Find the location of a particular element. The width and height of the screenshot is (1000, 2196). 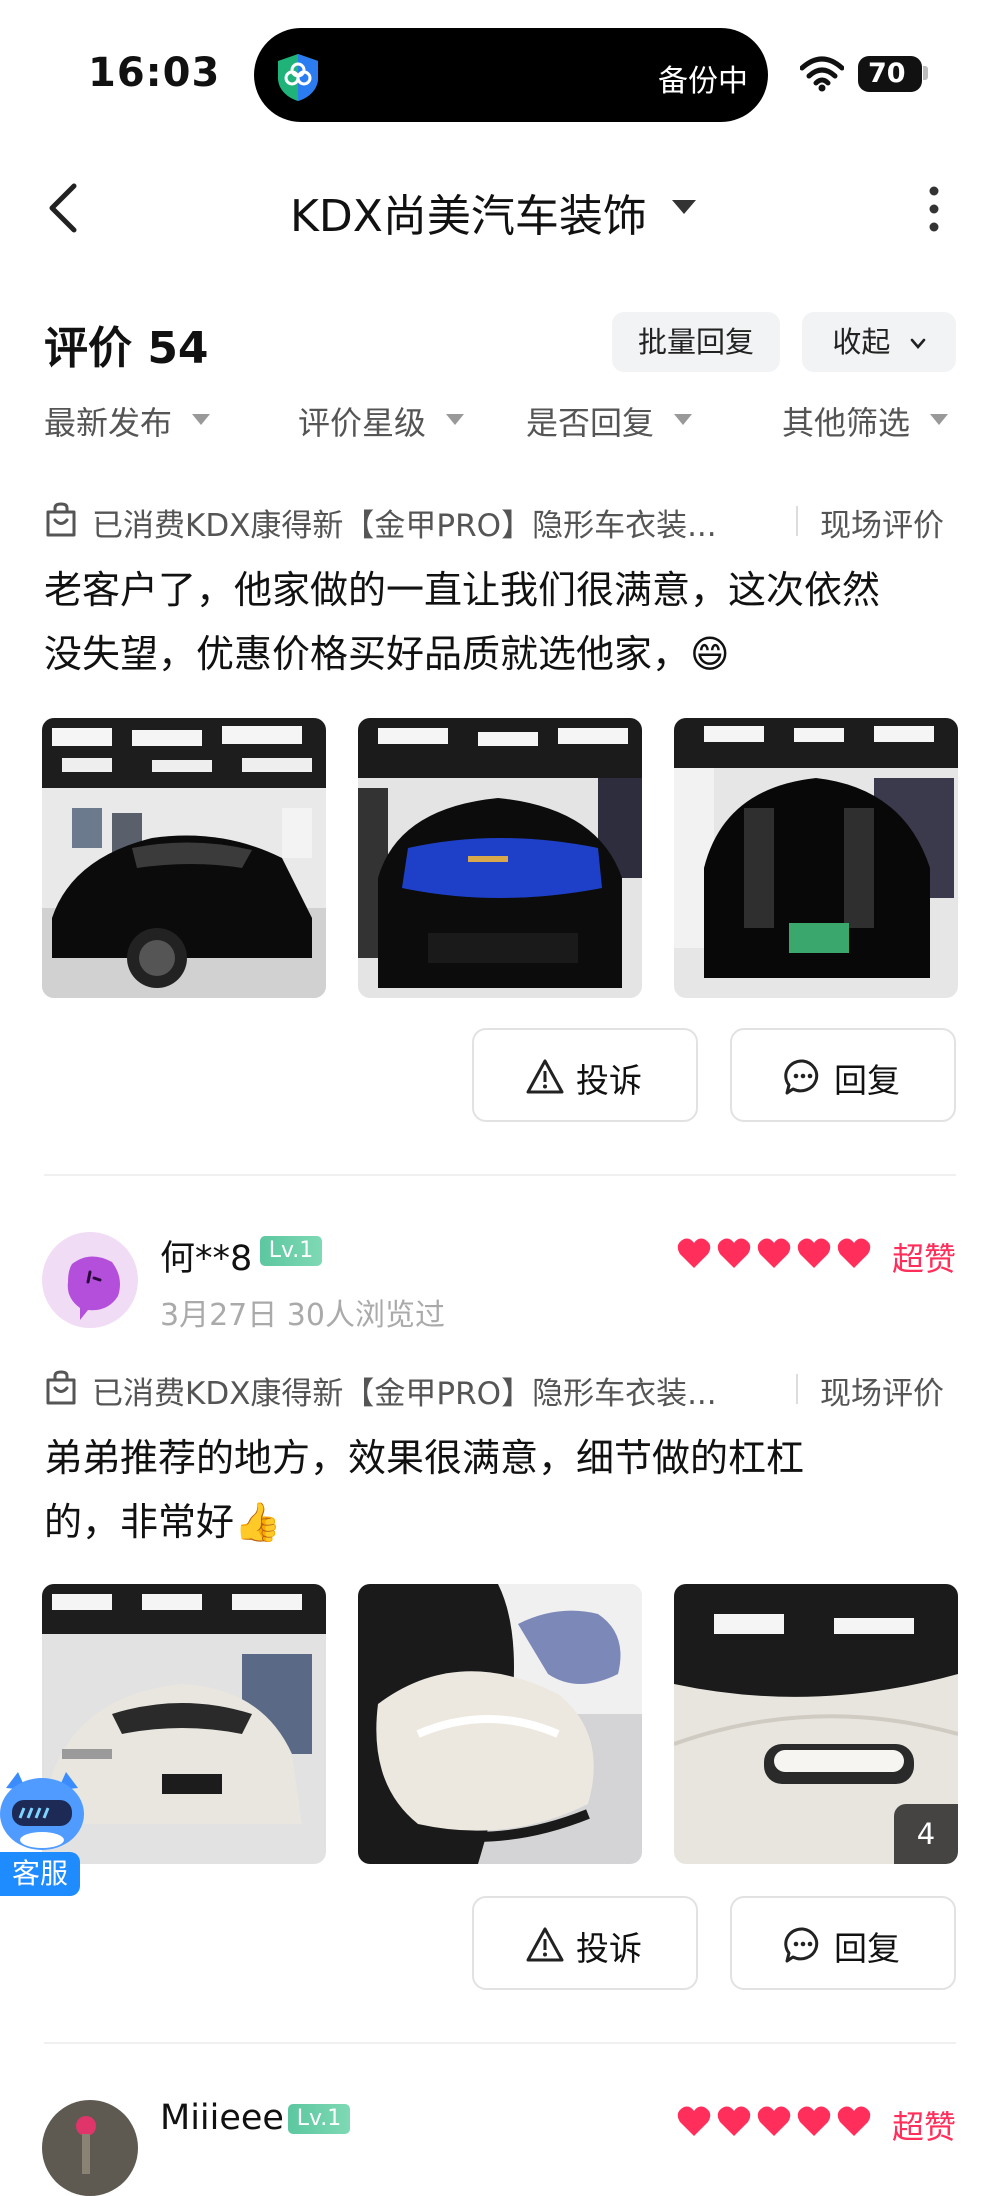

review-photo: 4 is located at coordinates (816, 1724).